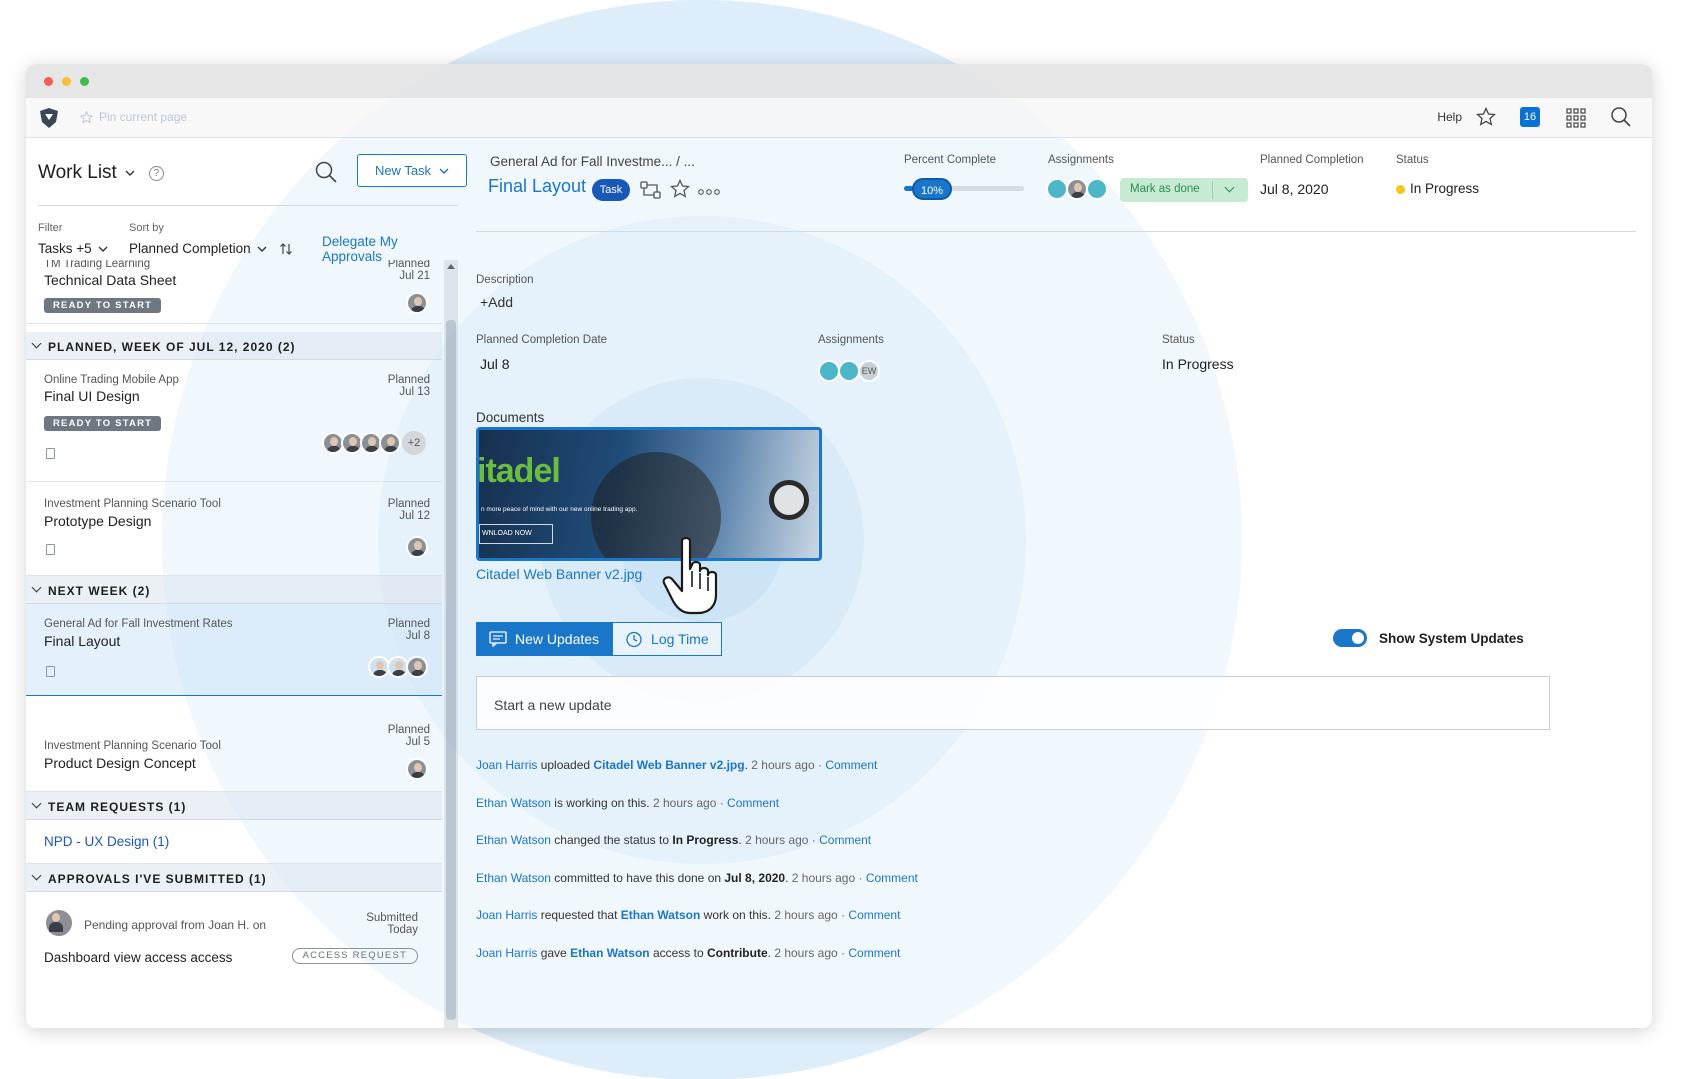 This screenshot has width=1683, height=1079. I want to click on sort-direction-icon, so click(286, 249).